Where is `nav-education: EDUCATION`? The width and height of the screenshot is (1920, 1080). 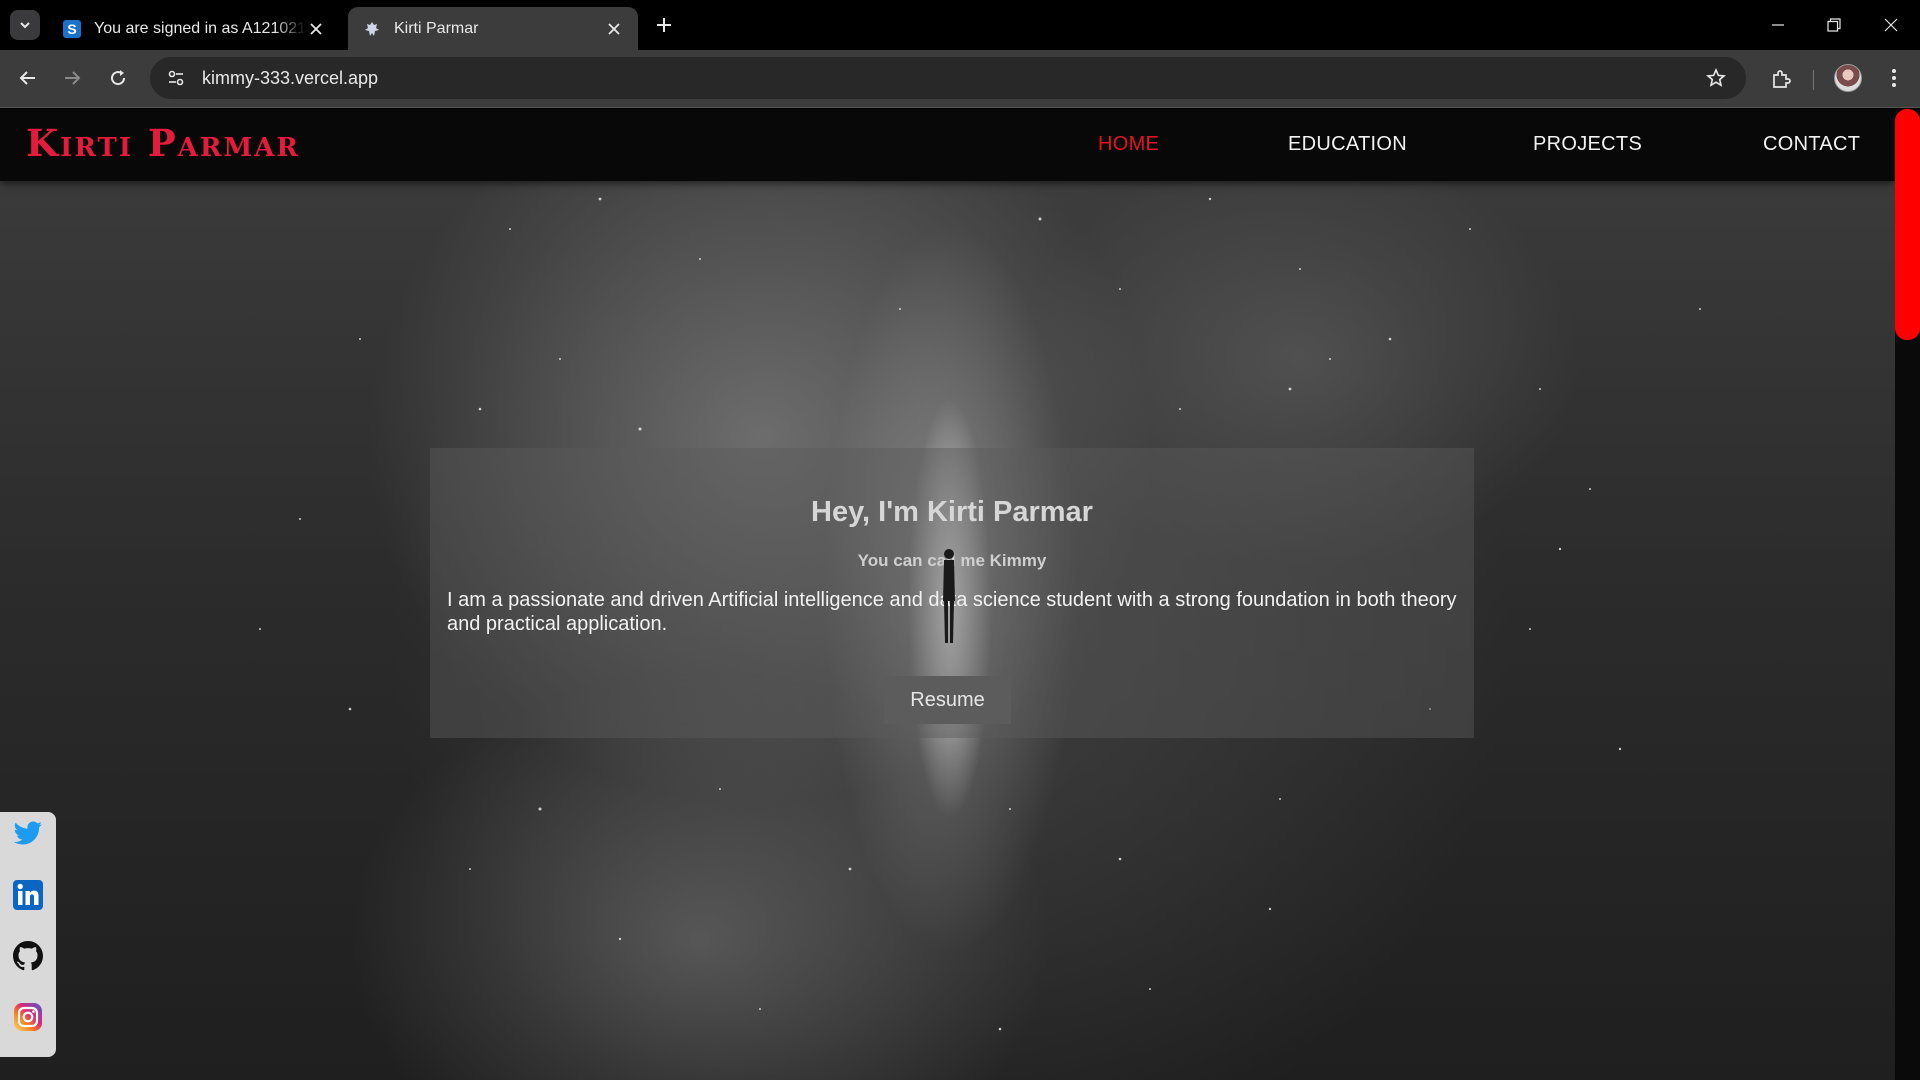
nav-education: EDUCATION is located at coordinates (1347, 144).